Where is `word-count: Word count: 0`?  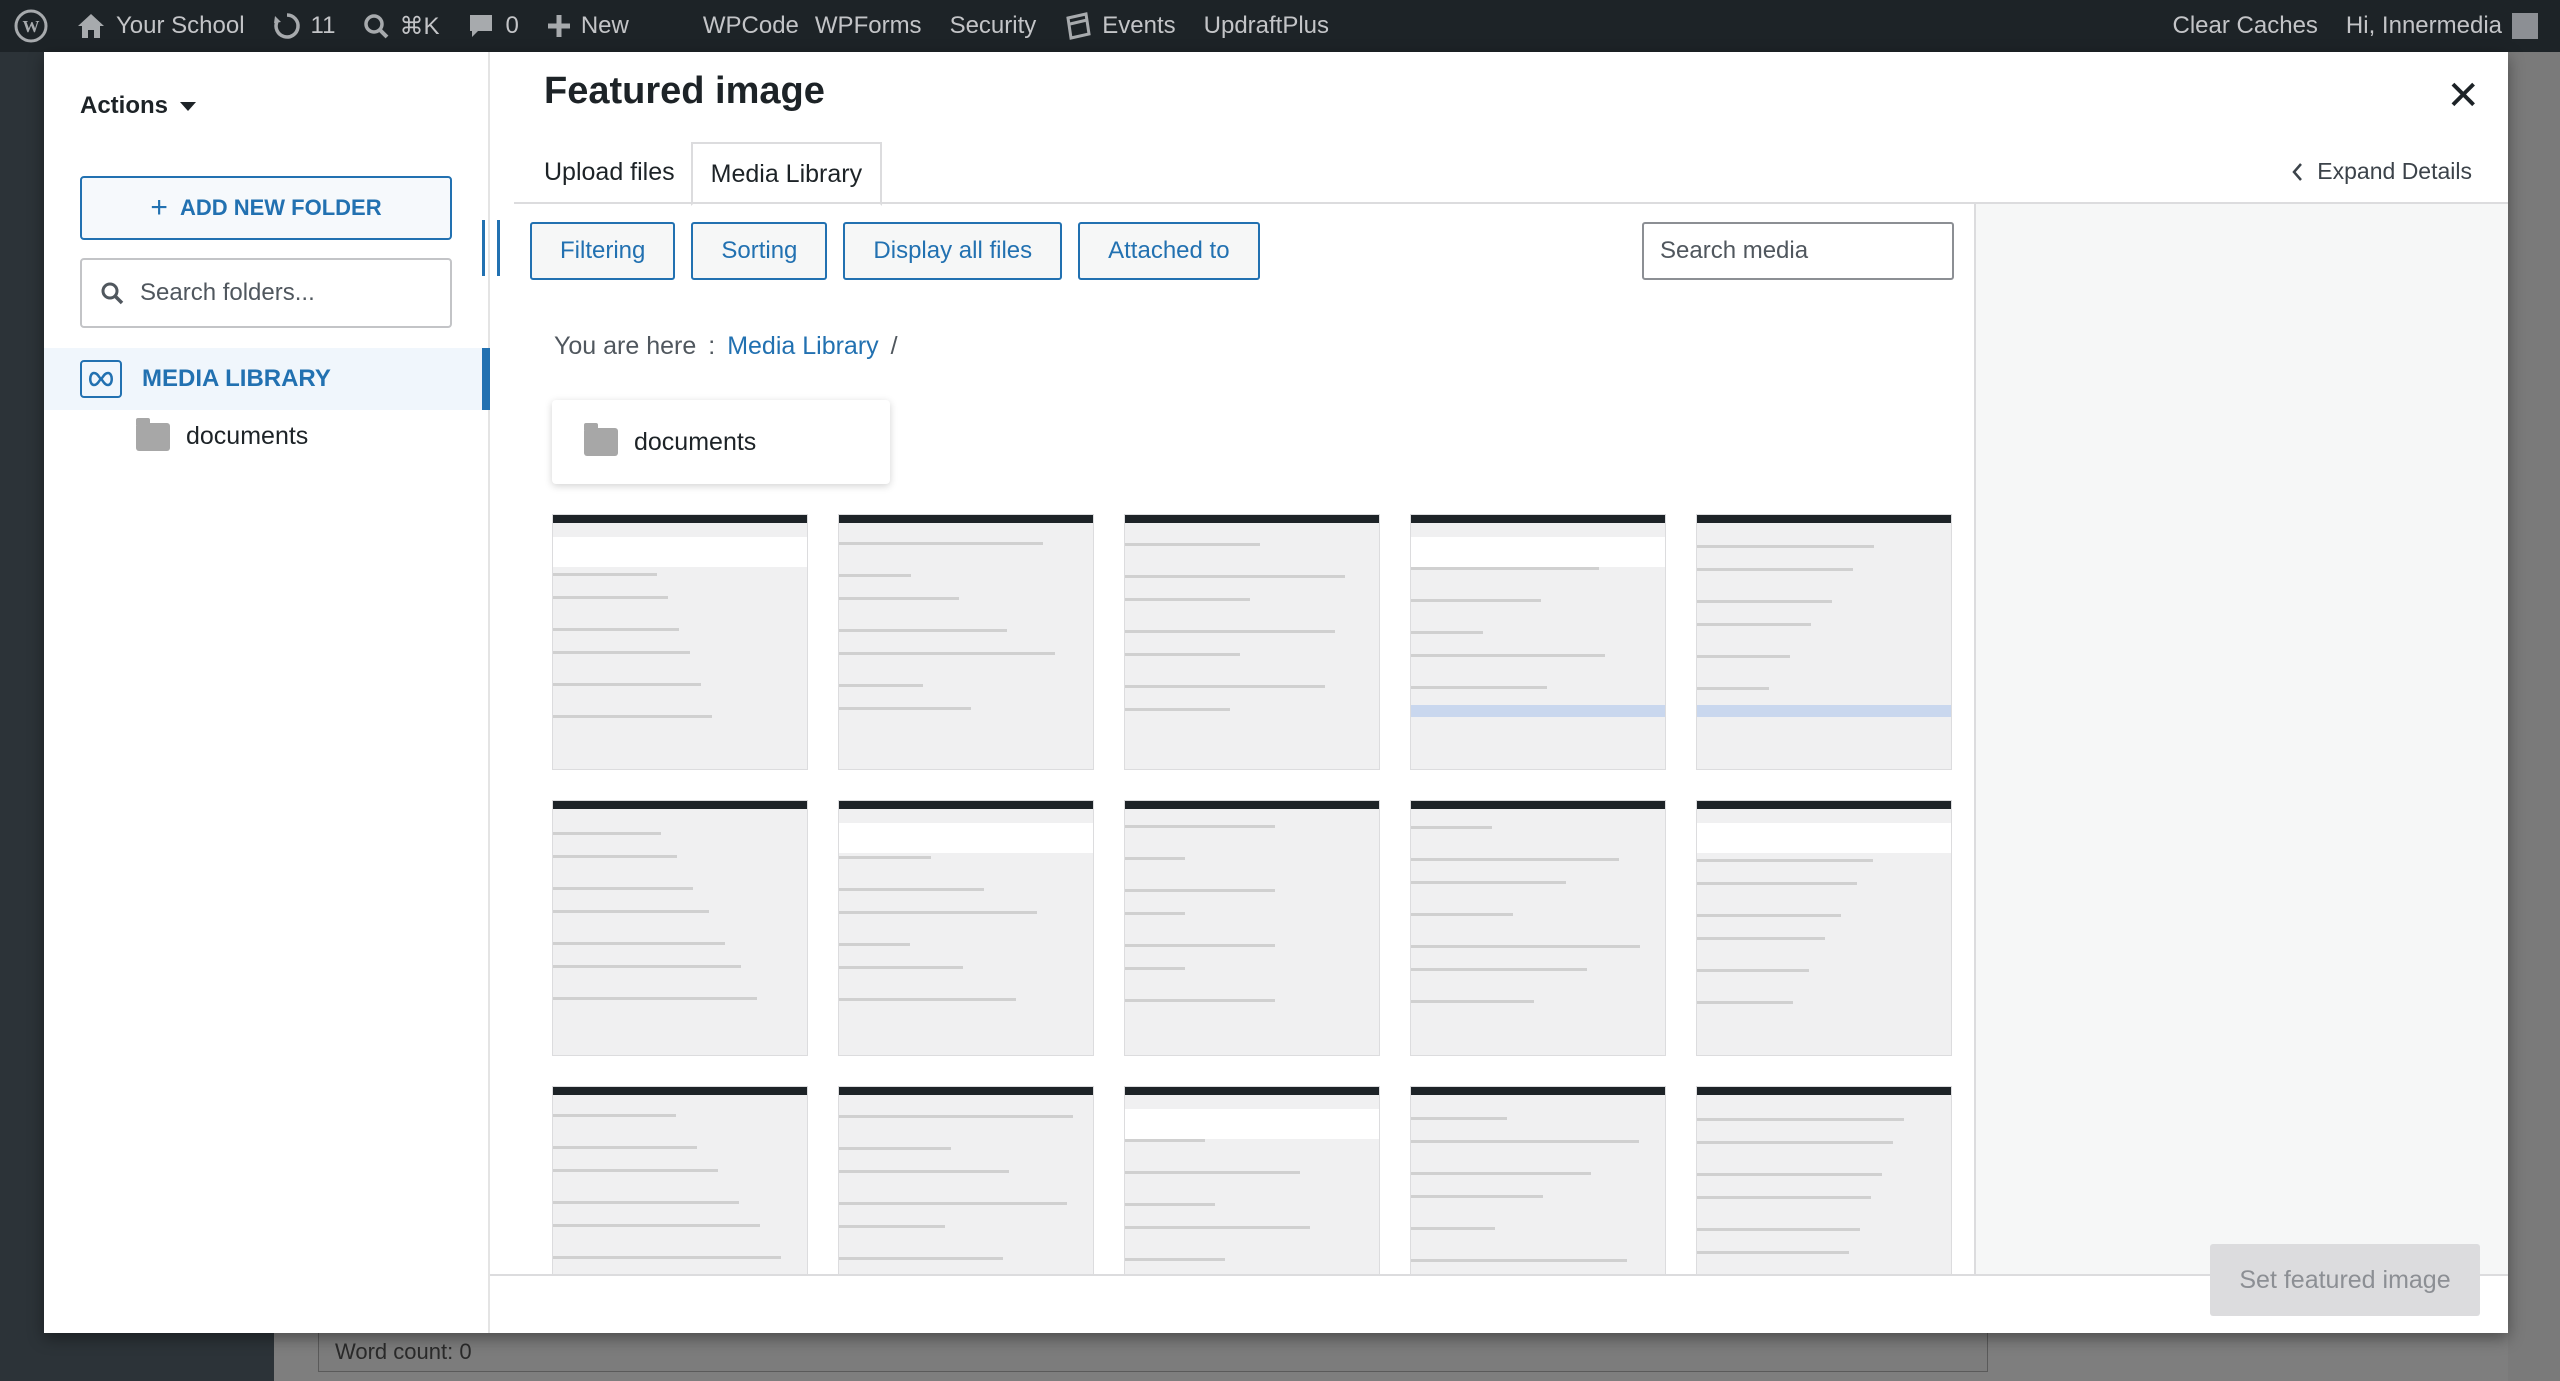 word-count: Word count: 0 is located at coordinates (1153, 1352).